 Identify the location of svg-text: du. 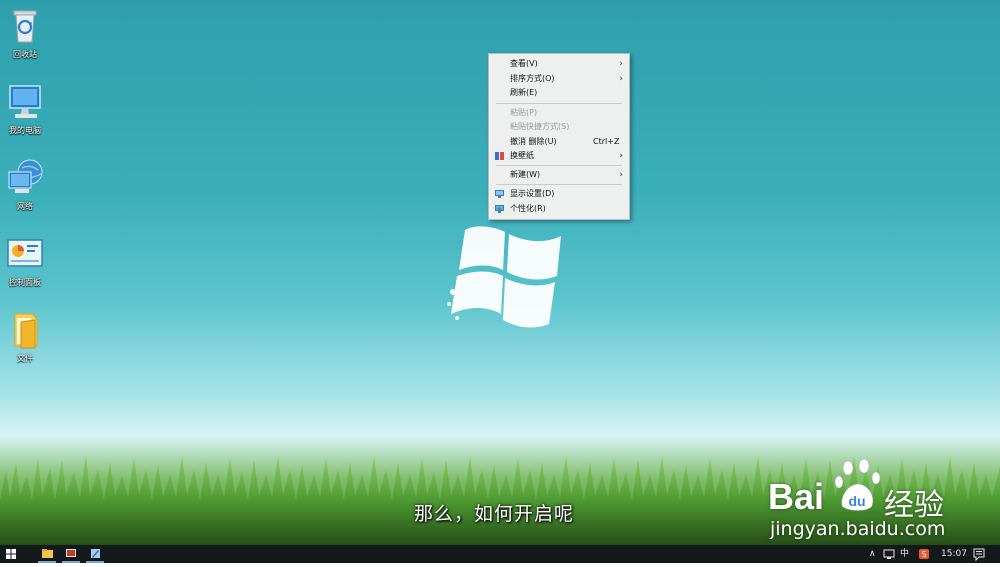
(856, 501).